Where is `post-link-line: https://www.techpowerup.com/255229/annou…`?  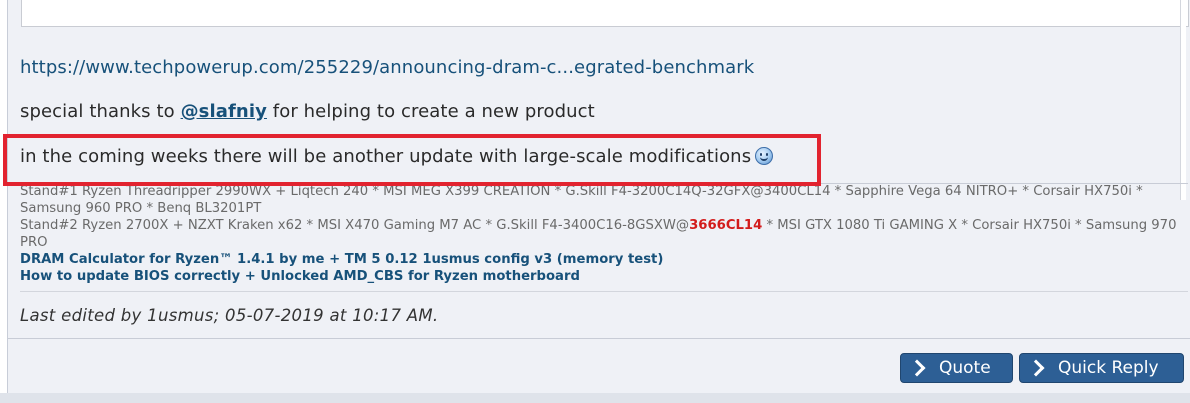 post-link-line: https://www.techpowerup.com/255229/annou… is located at coordinates (387, 67).